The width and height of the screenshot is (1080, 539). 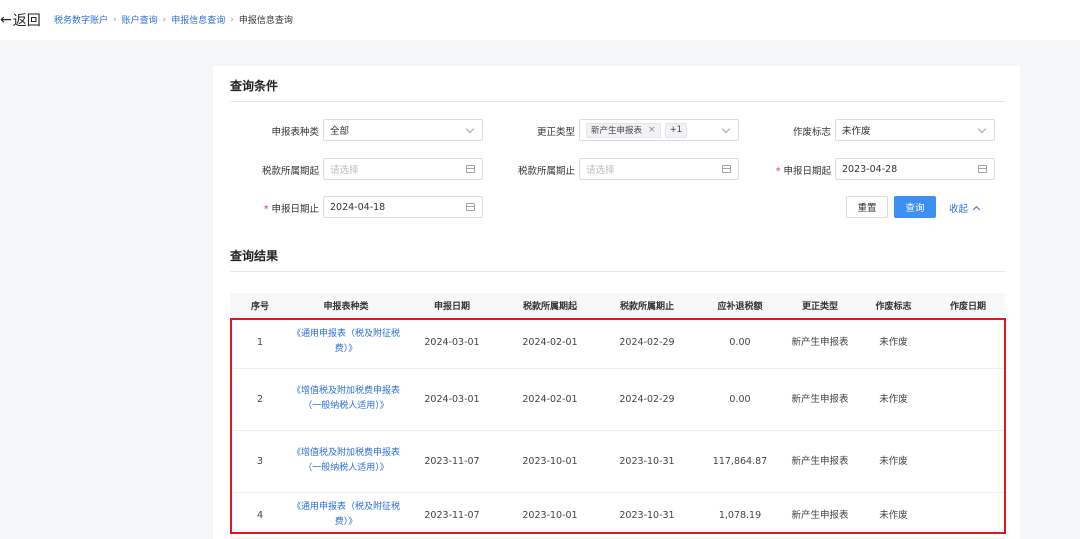 What do you see at coordinates (652, 130) in the screenshot?
I see `close-icon: ×` at bounding box center [652, 130].